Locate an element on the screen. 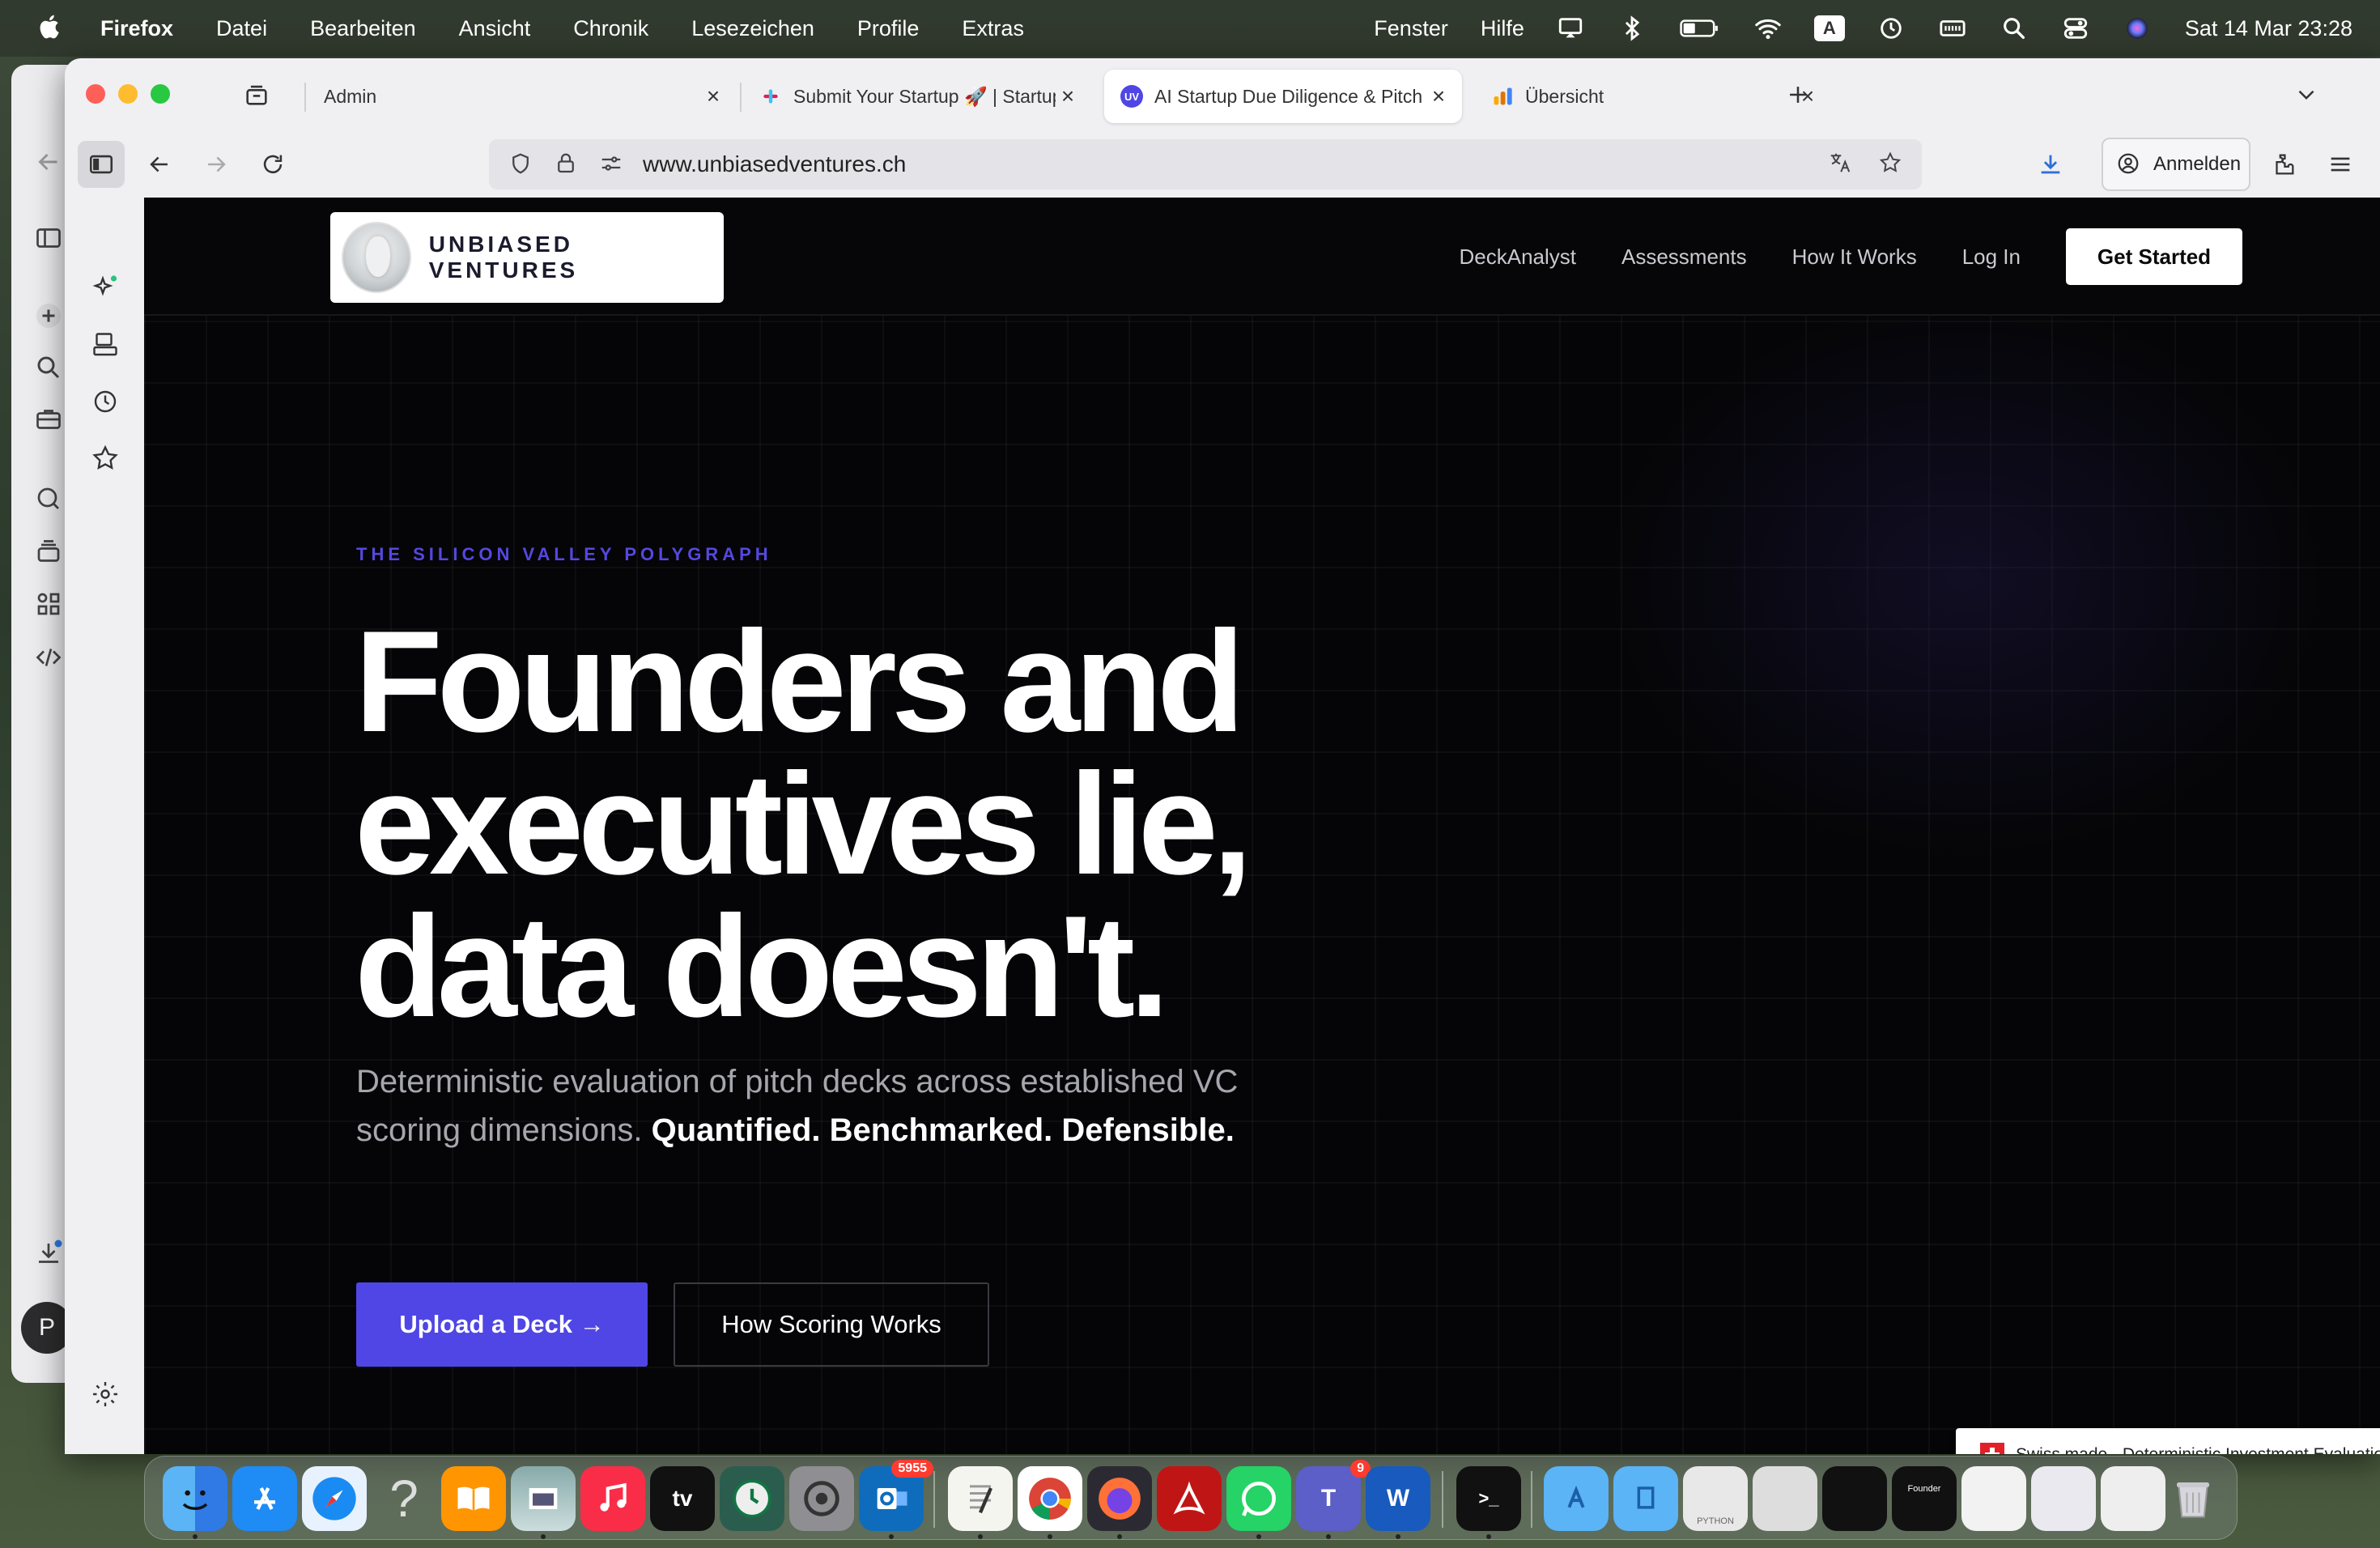  chrome-icon is located at coordinates (1050, 1498).